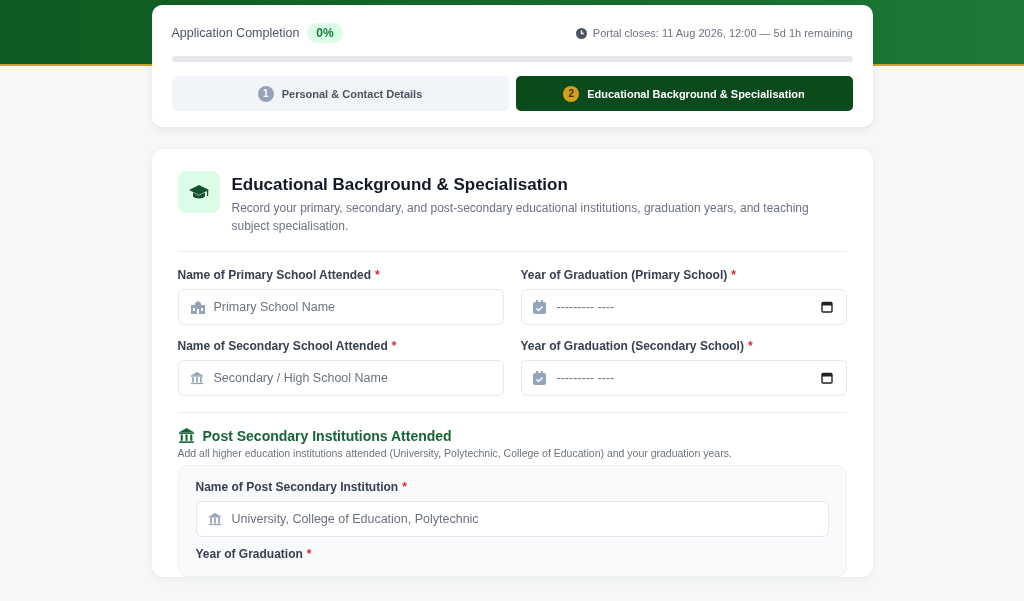 The image size is (1024, 601). I want to click on field-label: Year of Graduation (Primary School), so click(624, 275).